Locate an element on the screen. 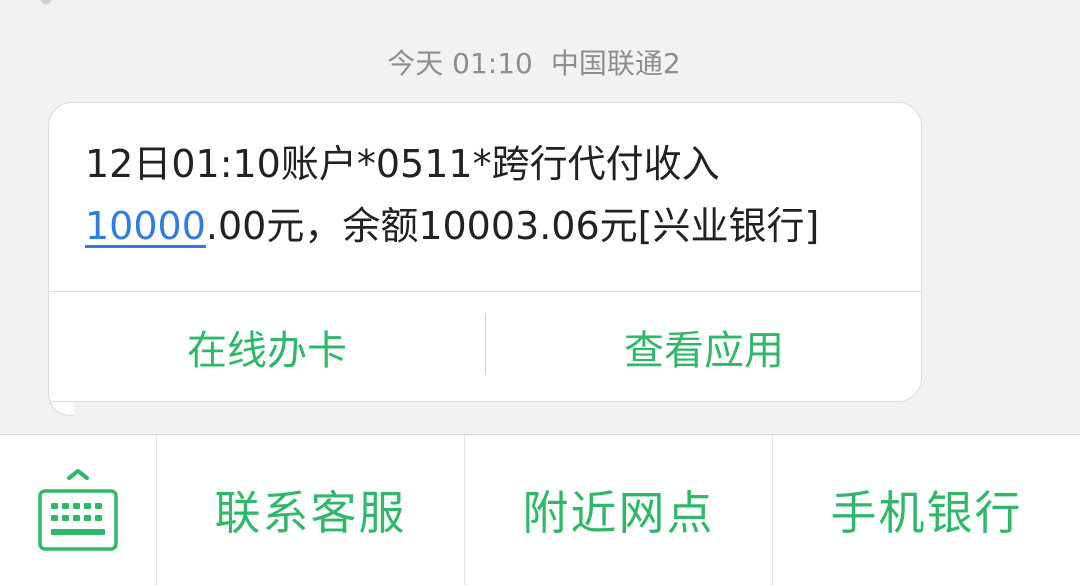 This screenshot has width=1080, height=585. message-line-1: 12日01:10账户*0511*跨行代付收入 is located at coordinates (402, 164).